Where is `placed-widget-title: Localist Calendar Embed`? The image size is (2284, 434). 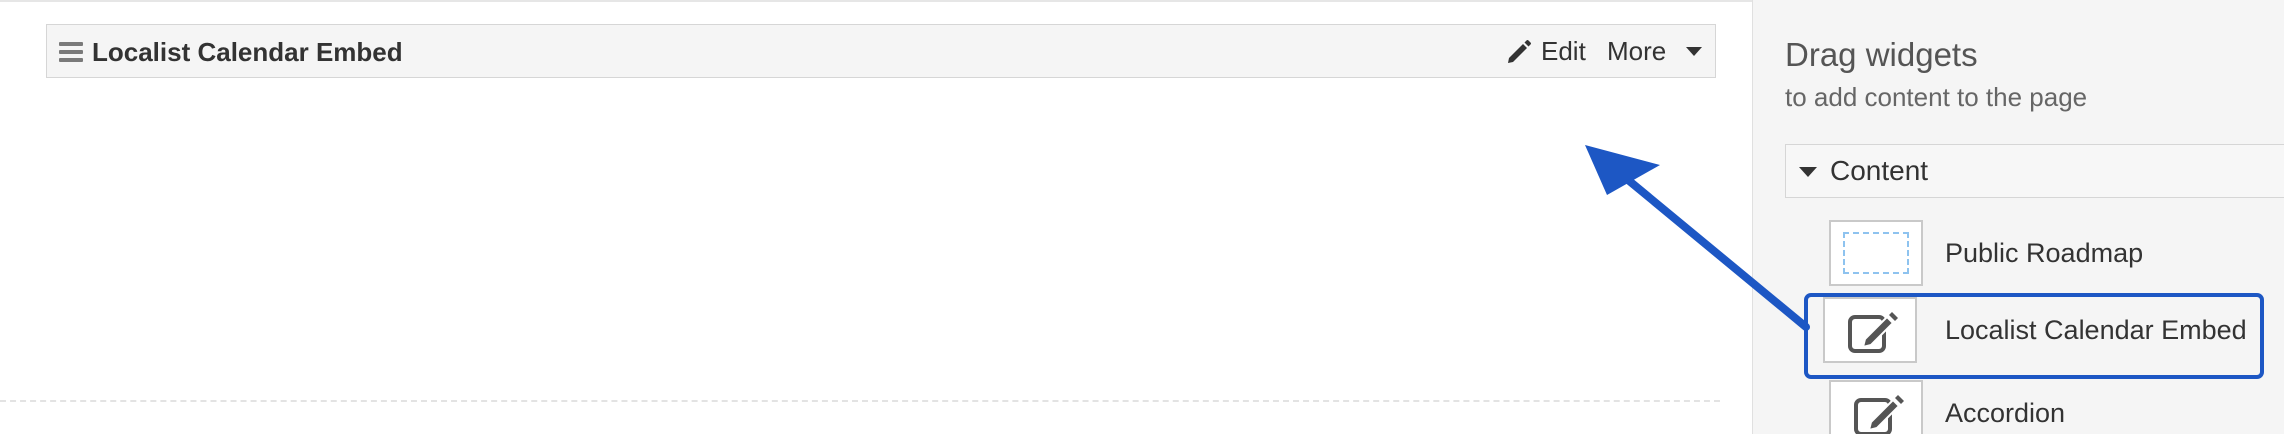
placed-widget-title: Localist Calendar Embed is located at coordinates (247, 52).